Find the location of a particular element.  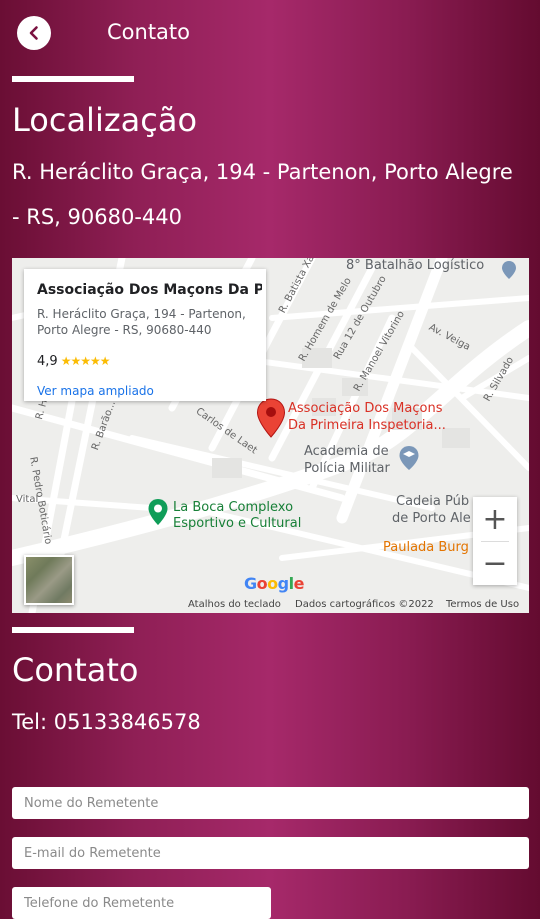

place-label-batalhao: 8° Batalhão Logístico is located at coordinates (415, 265).